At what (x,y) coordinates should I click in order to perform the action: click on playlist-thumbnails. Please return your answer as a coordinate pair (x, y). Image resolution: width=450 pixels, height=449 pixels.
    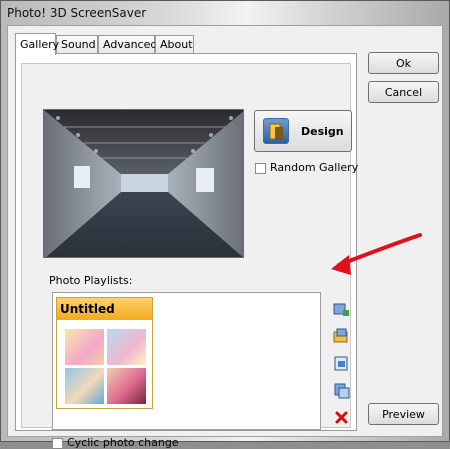
    Looking at the image, I should click on (106, 367).